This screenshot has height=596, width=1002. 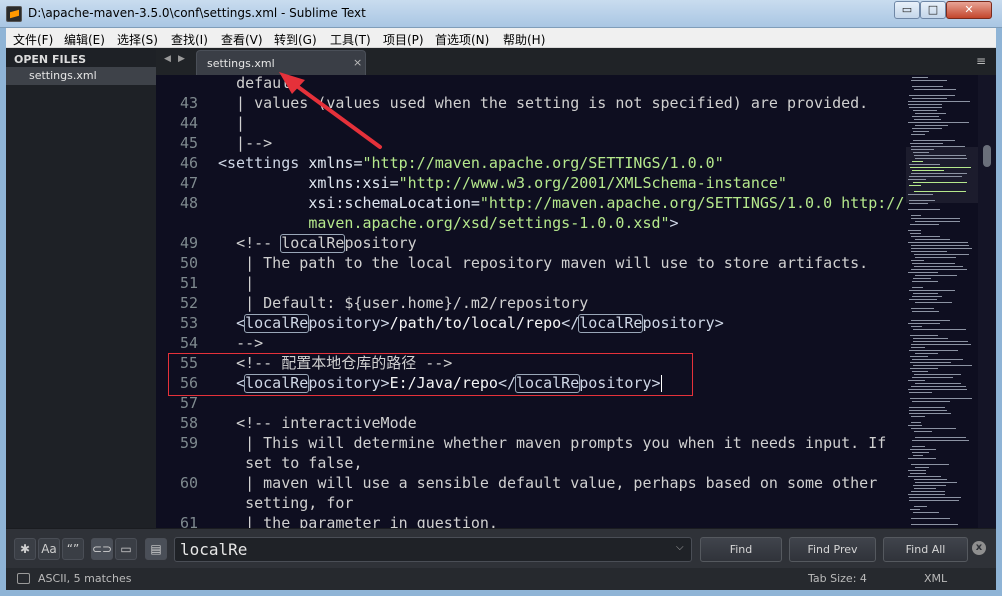 I want to click on in-selection-toggle: ▭, so click(x=126, y=549).